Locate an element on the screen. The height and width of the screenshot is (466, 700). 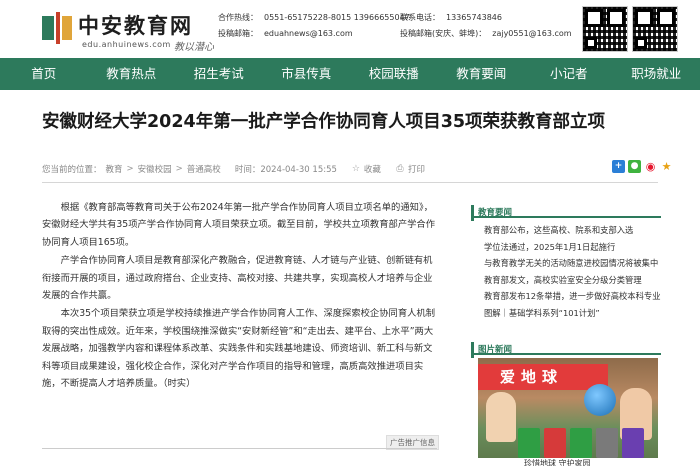
favorite-link: 收藏 is located at coordinates (372, 169).